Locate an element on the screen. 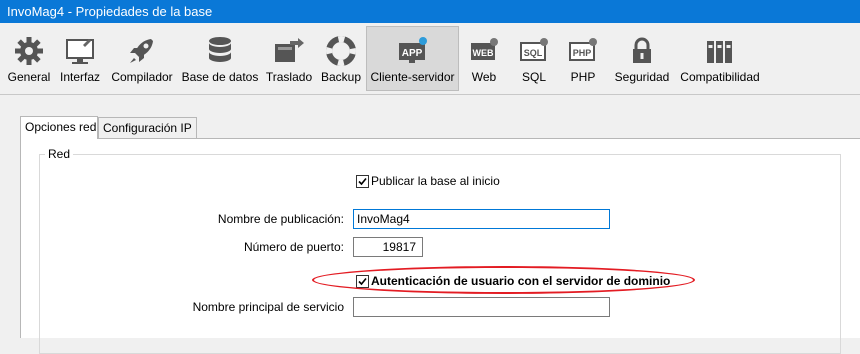  web-icon: WEB is located at coordinates (484, 49).